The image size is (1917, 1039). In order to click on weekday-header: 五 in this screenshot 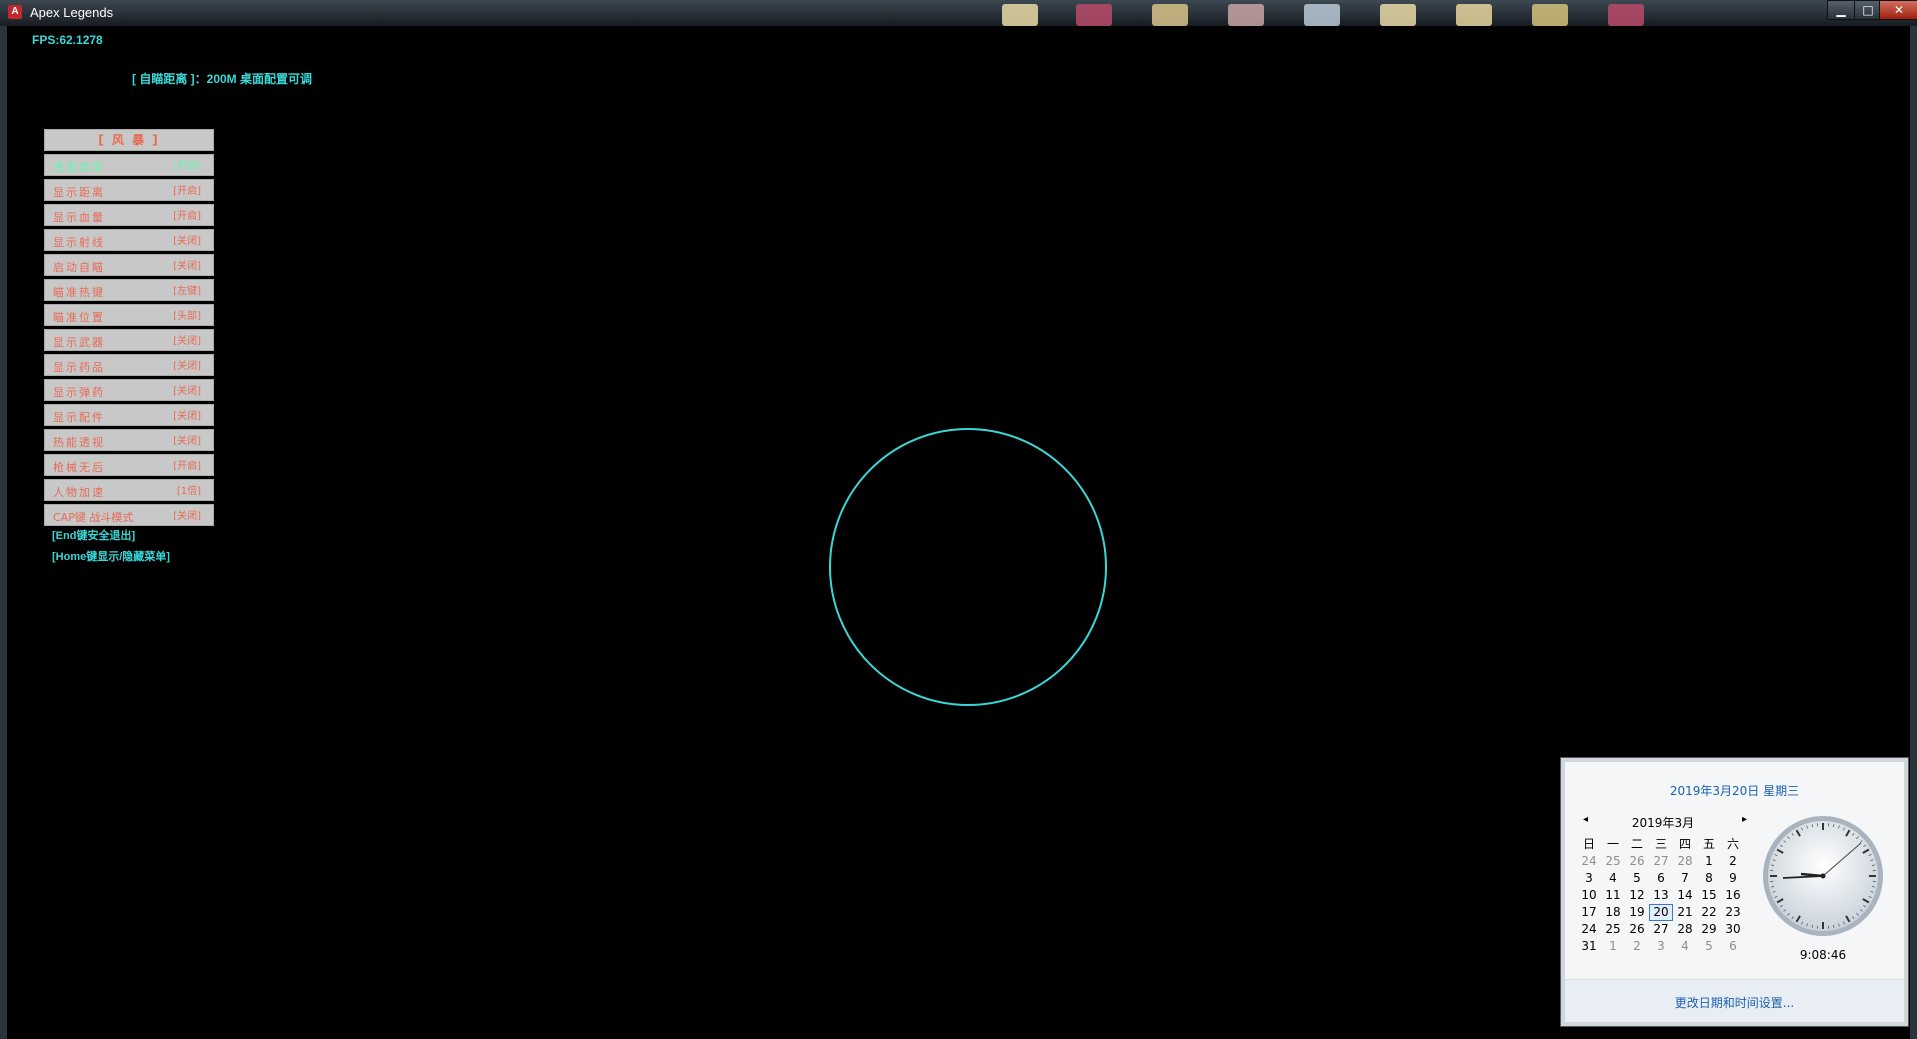, I will do `click(1708, 844)`.